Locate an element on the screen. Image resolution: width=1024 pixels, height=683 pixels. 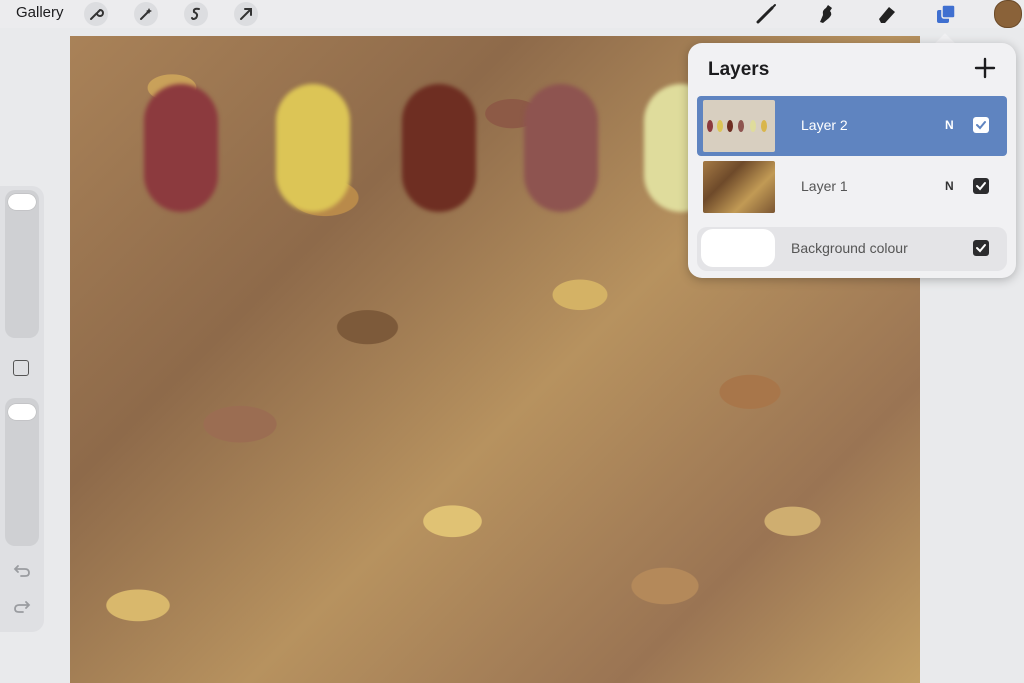
layer-name: Layer 1 is located at coordinates (824, 186).